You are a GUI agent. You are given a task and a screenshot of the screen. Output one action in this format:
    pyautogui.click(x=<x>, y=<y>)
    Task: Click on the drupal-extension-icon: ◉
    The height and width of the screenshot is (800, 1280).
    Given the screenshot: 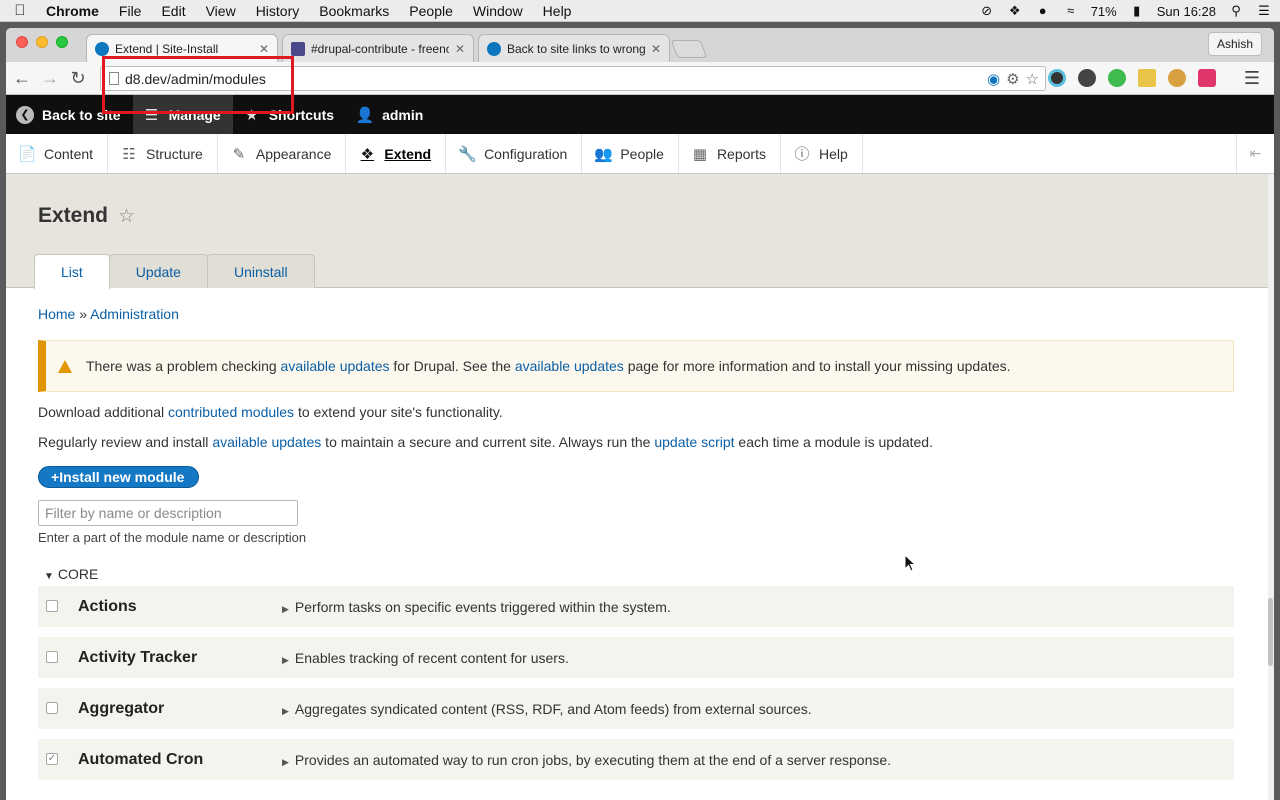 What is the action you would take?
    pyautogui.click(x=993, y=79)
    